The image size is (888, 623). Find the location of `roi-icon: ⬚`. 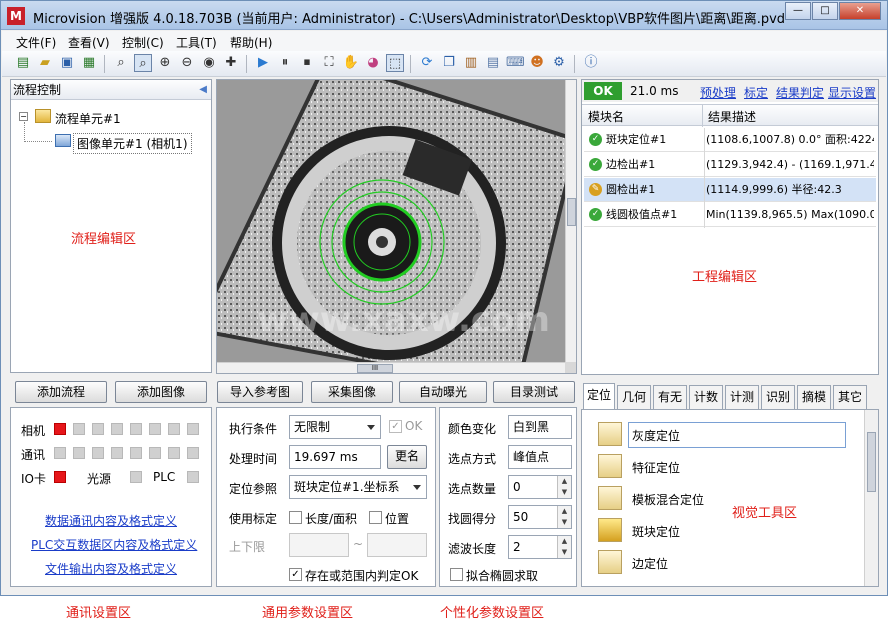

roi-icon: ⬚ is located at coordinates (395, 63).